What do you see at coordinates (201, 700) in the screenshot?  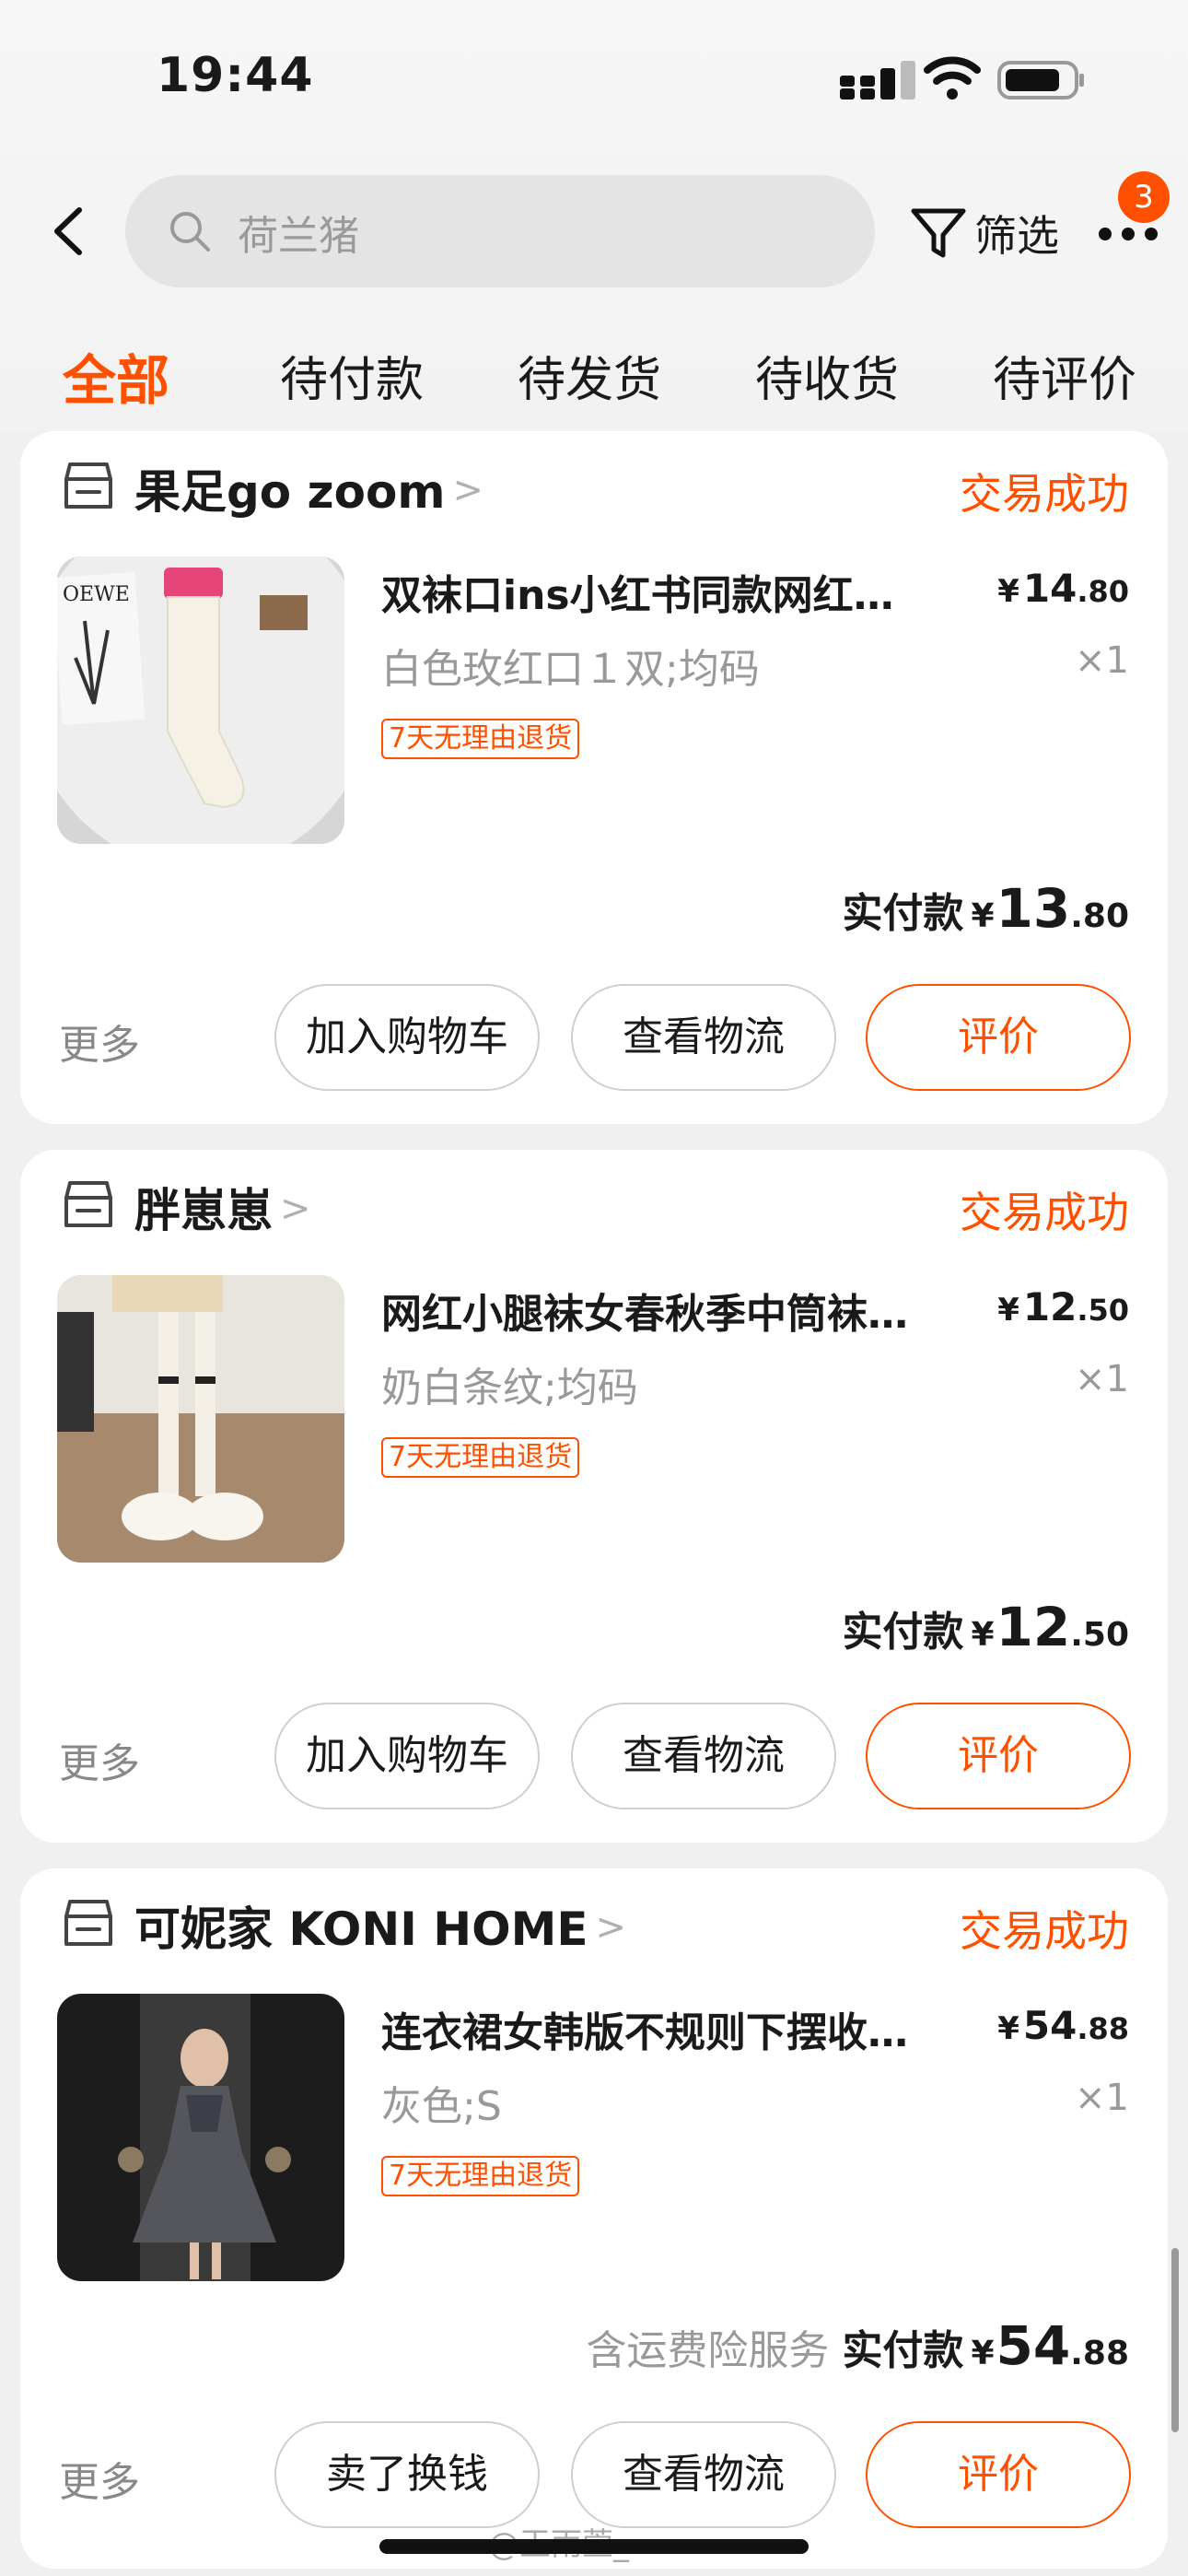 I see `product-image: OEWE` at bounding box center [201, 700].